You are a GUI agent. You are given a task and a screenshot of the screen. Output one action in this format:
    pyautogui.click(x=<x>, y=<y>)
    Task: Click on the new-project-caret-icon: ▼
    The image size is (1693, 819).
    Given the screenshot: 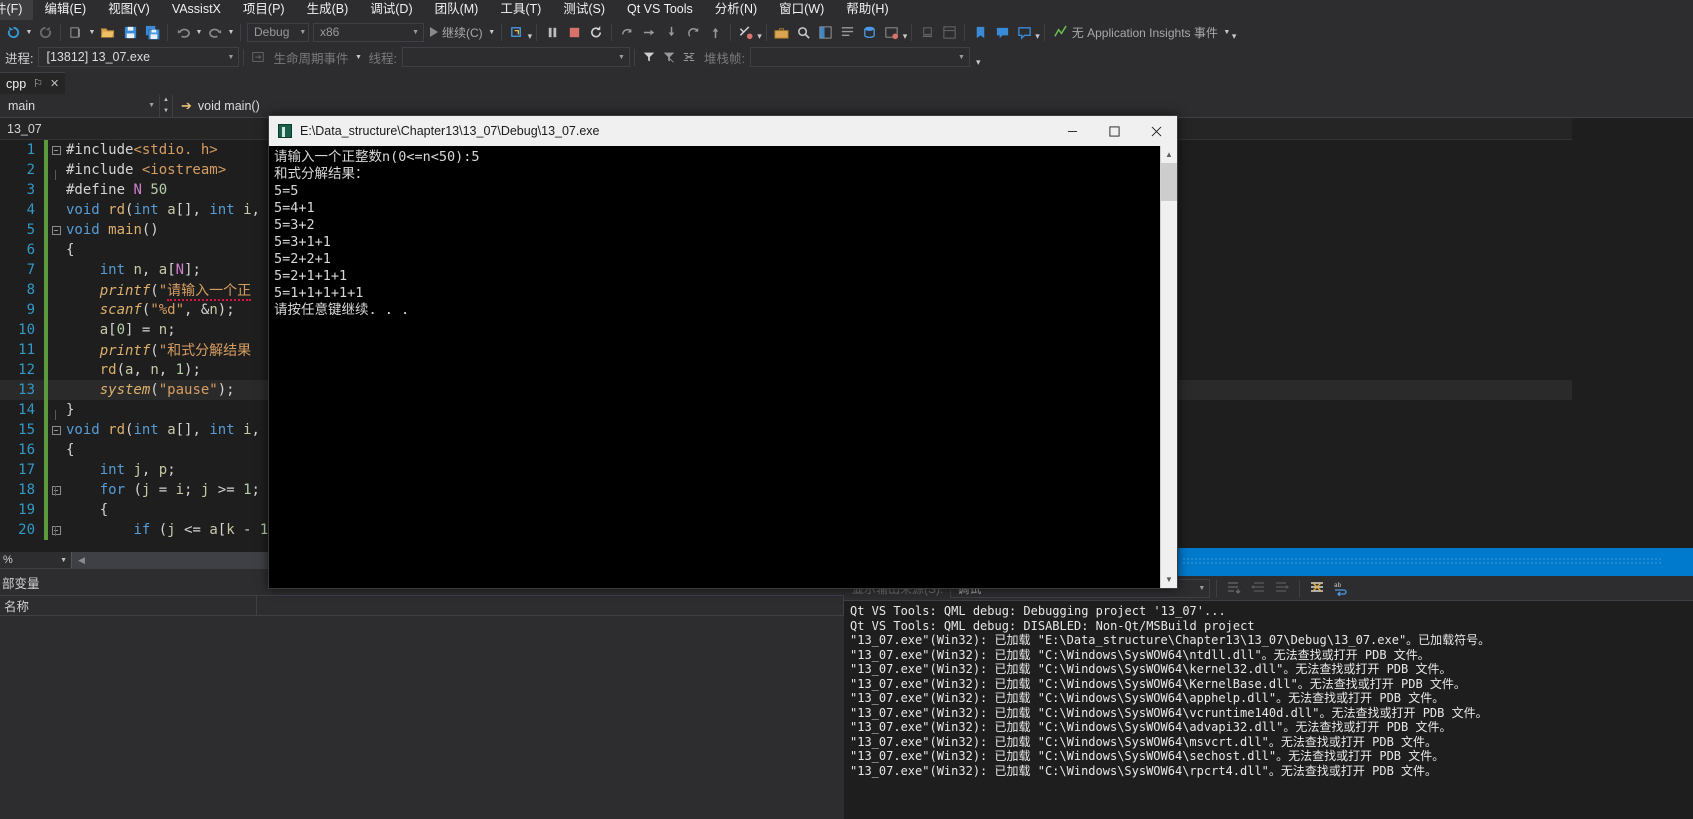 What is the action you would take?
    pyautogui.click(x=92, y=32)
    